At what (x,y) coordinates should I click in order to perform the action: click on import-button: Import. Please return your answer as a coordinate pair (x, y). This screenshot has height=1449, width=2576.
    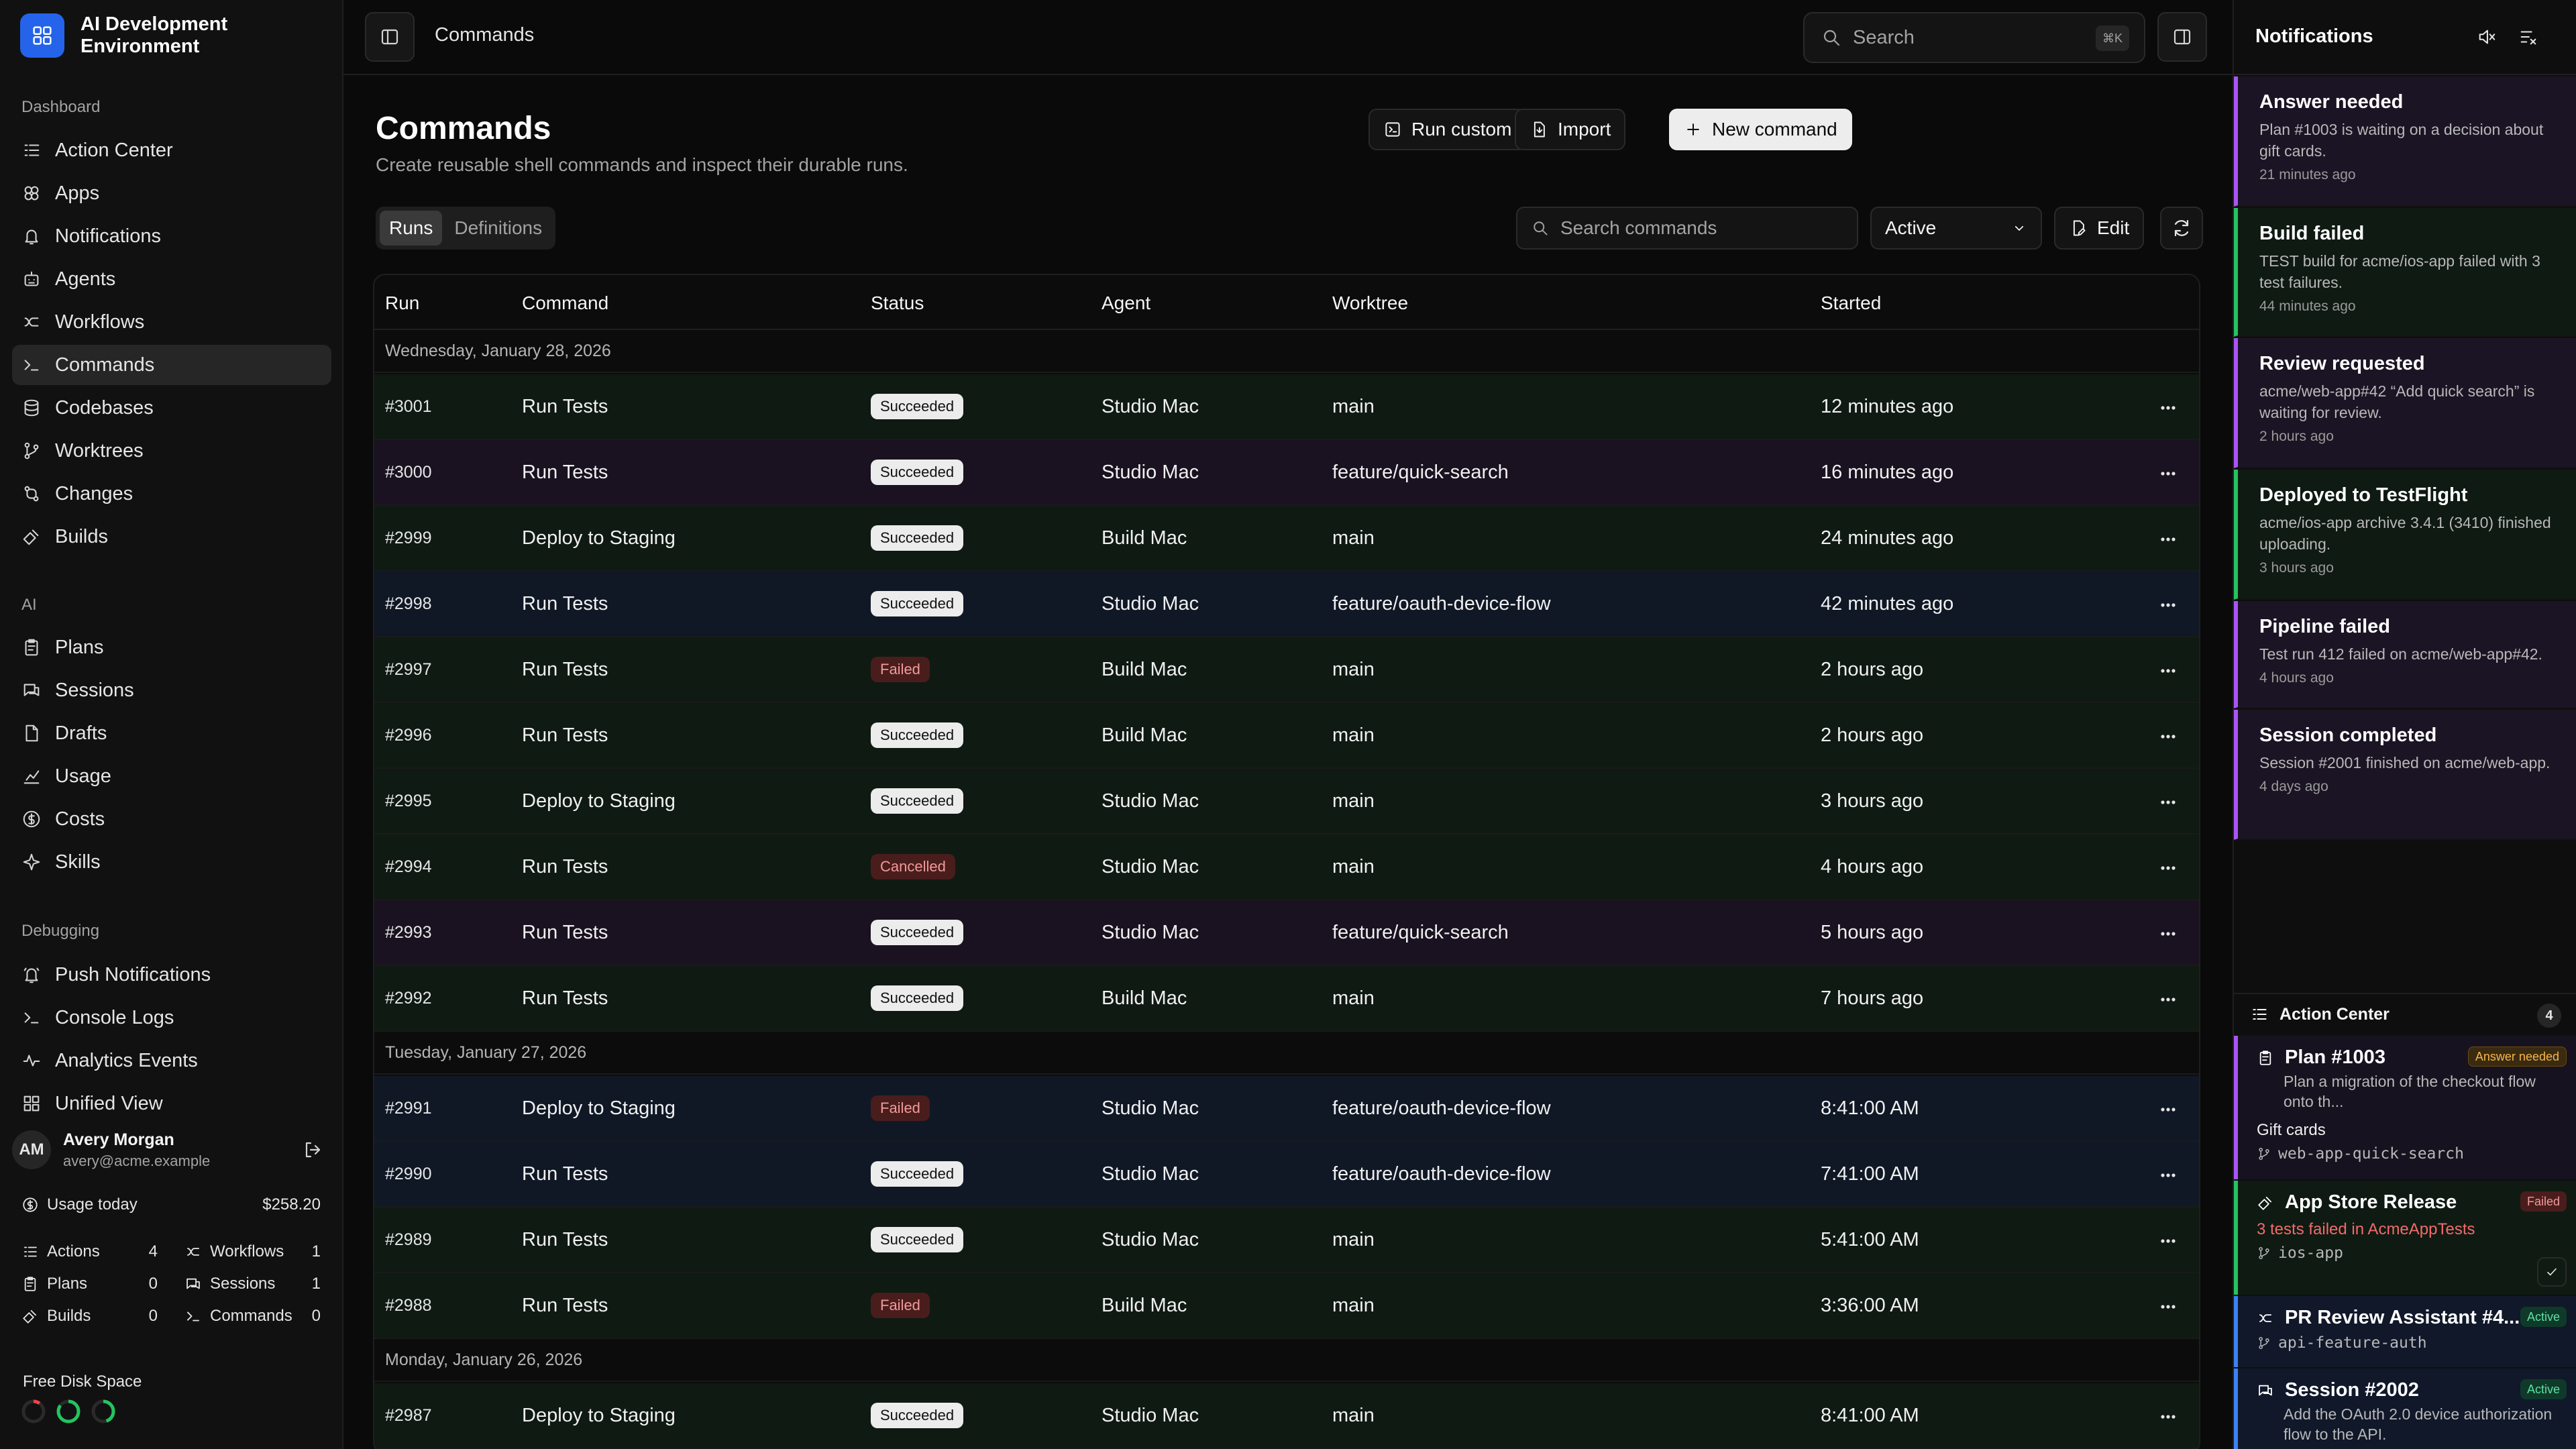
    Looking at the image, I should click on (1570, 129).